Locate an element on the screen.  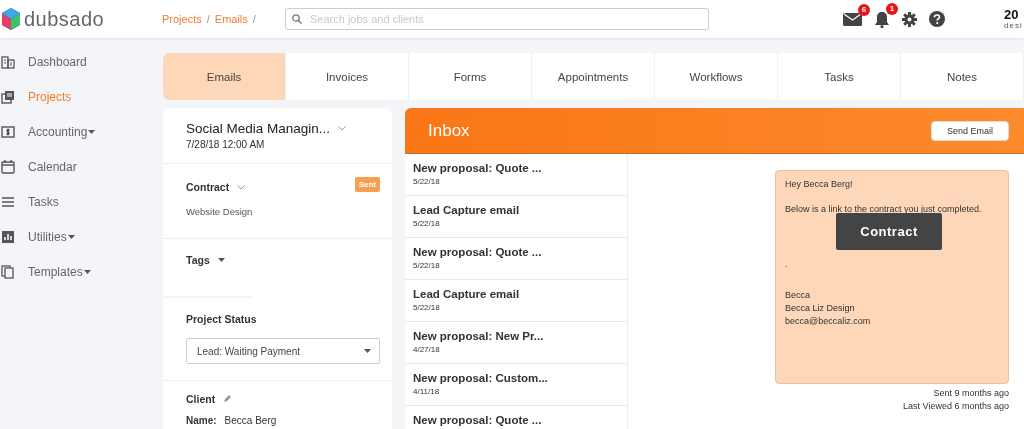
sidebar-item: Tasks is located at coordinates (81, 201).